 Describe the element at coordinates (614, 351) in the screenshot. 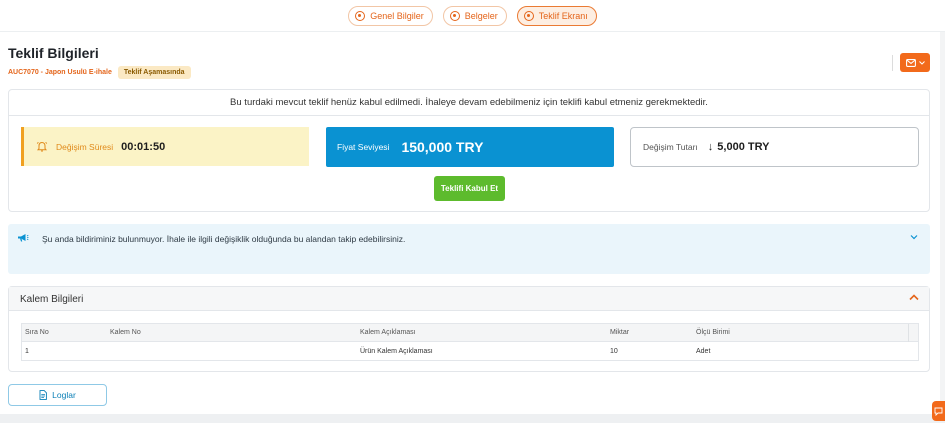

I see `table-cell: 10` at that location.